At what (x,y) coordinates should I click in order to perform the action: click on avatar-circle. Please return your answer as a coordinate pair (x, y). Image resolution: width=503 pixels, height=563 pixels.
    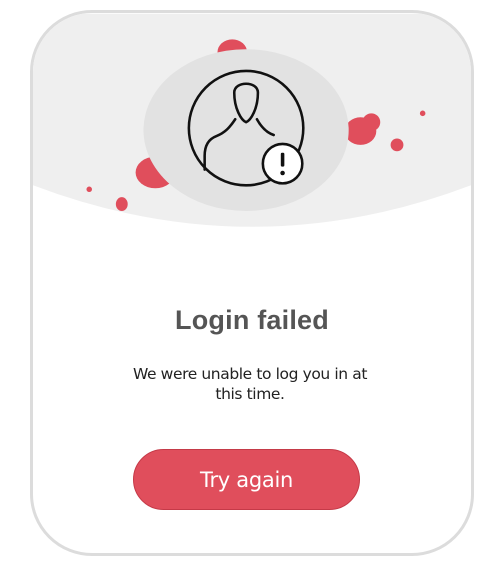
    Looking at the image, I should click on (246, 130).